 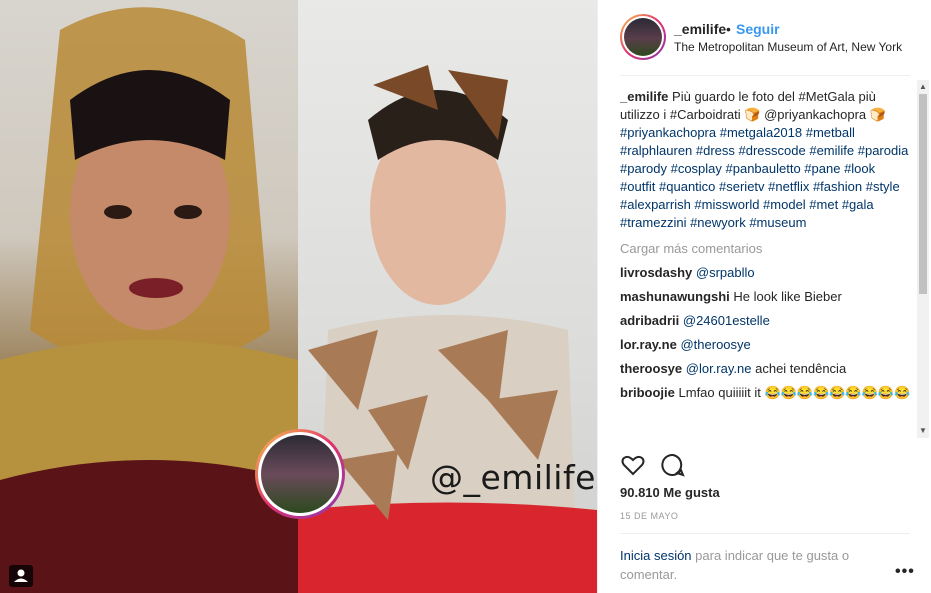 I want to click on overlay-avatar, so click(x=300, y=474).